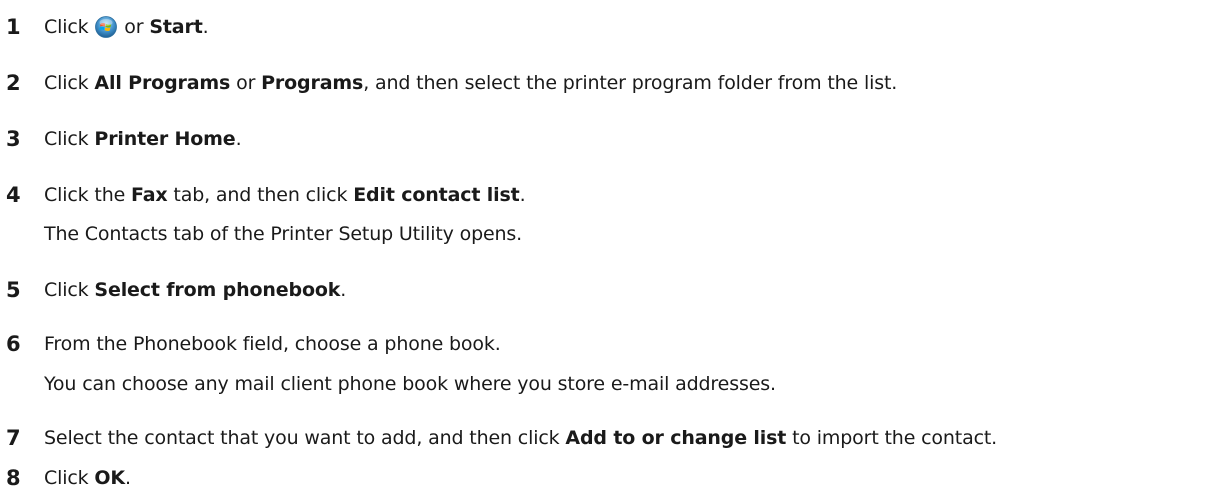 This screenshot has width=1216, height=495. I want to click on step-text: Click Printer Home., so click(143, 139).